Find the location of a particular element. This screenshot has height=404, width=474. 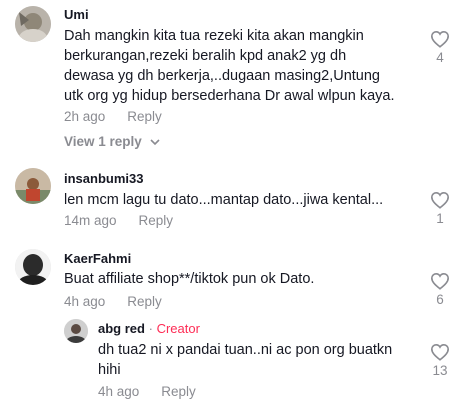

creator-badge: Creator is located at coordinates (178, 328).